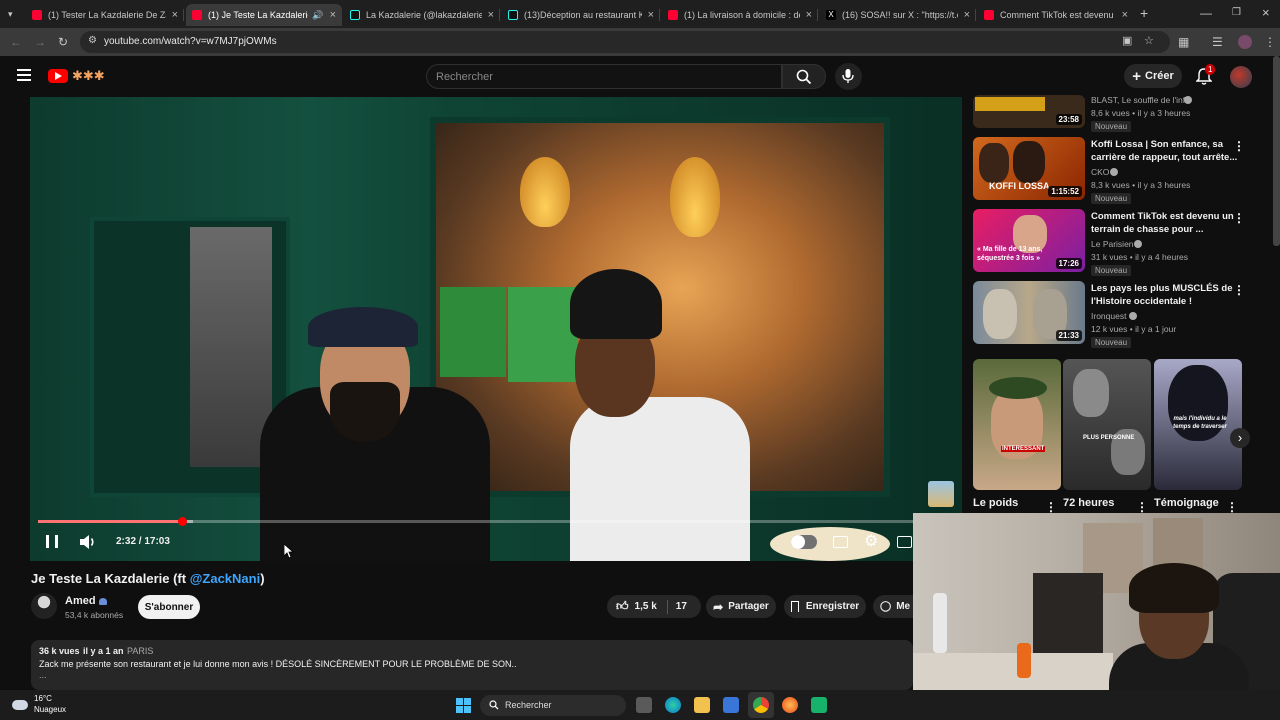 The height and width of the screenshot is (720, 1280). I want to click on firefox-icon, so click(790, 705).